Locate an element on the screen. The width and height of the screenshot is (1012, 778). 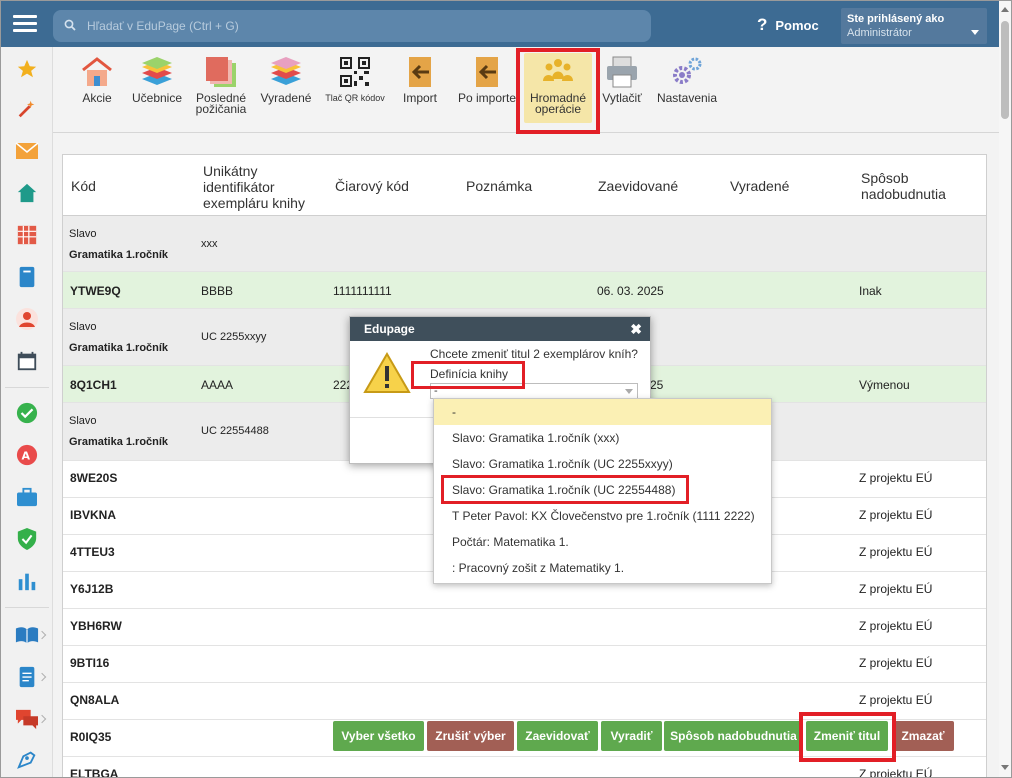
search-icon is located at coordinates (70, 25).